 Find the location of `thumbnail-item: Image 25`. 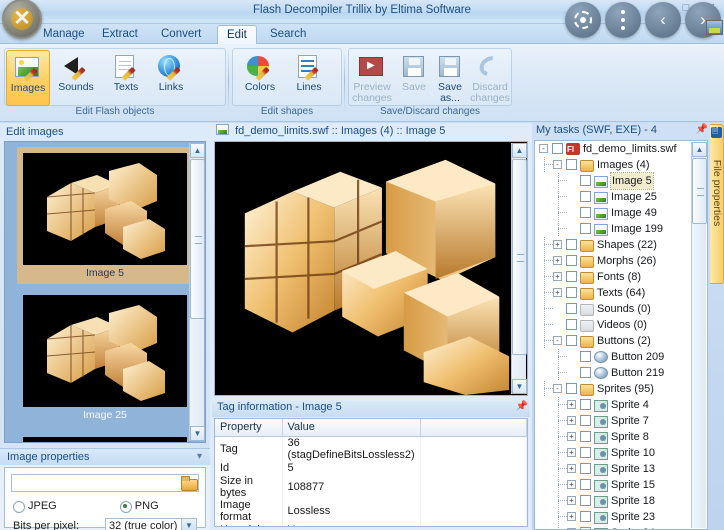

thumbnail-item: Image 25 is located at coordinates (105, 357).